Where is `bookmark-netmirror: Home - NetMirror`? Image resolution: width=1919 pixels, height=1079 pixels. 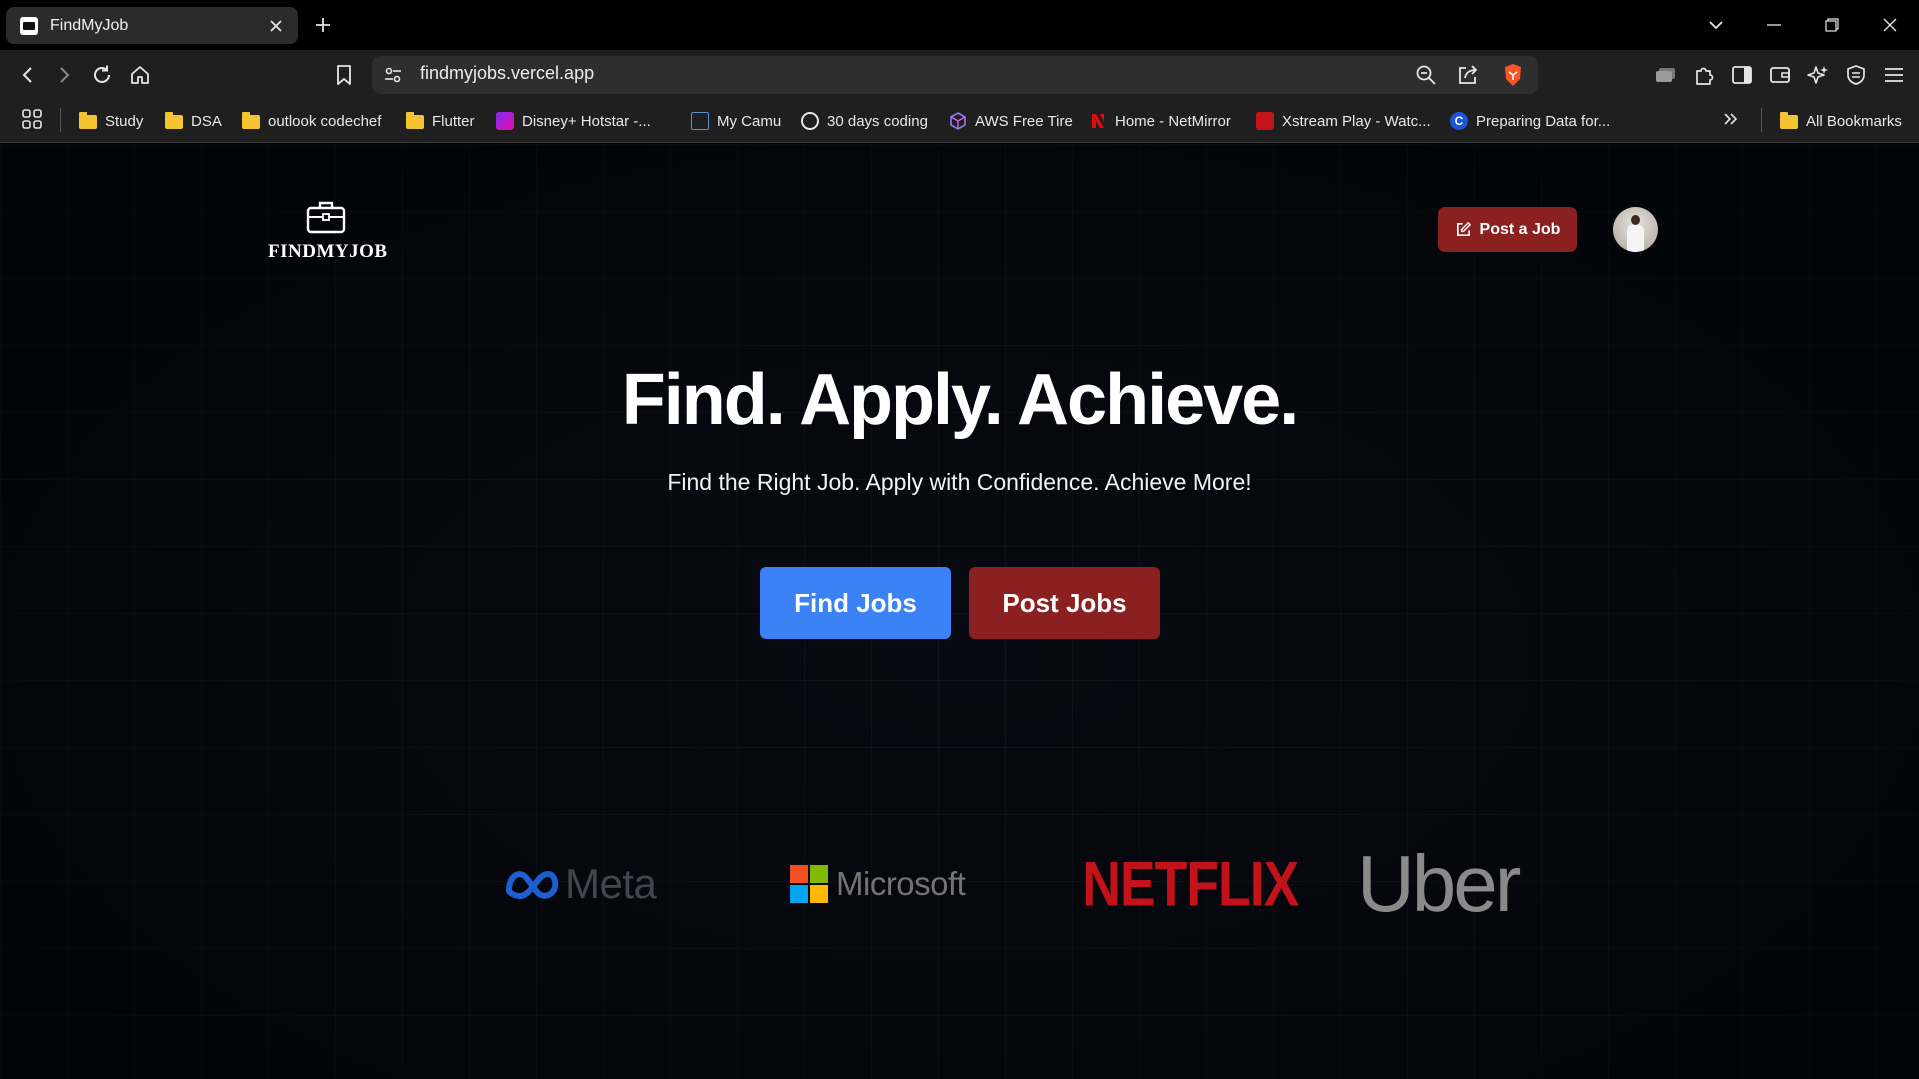
bookmark-netmirror: Home - NetMirror is located at coordinates (1160, 121).